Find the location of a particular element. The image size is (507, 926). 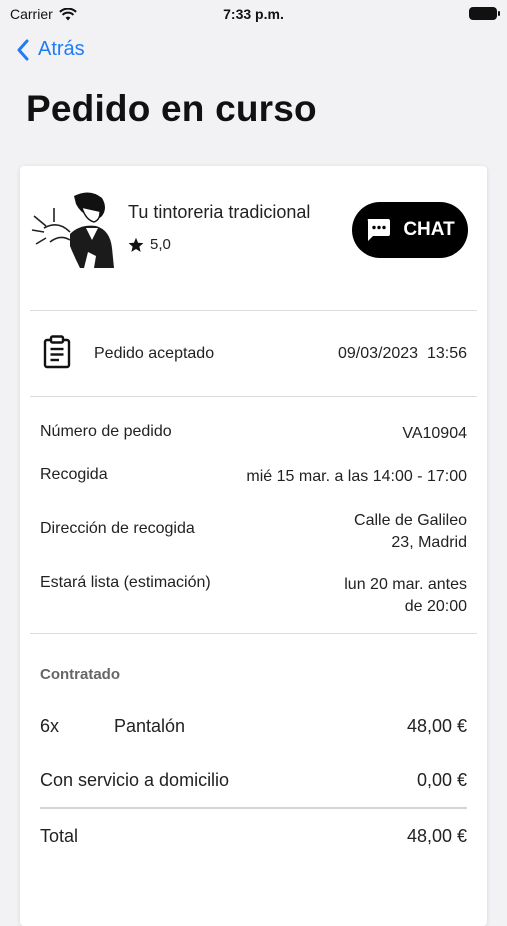

pickup-label: Recogida is located at coordinates (74, 474).